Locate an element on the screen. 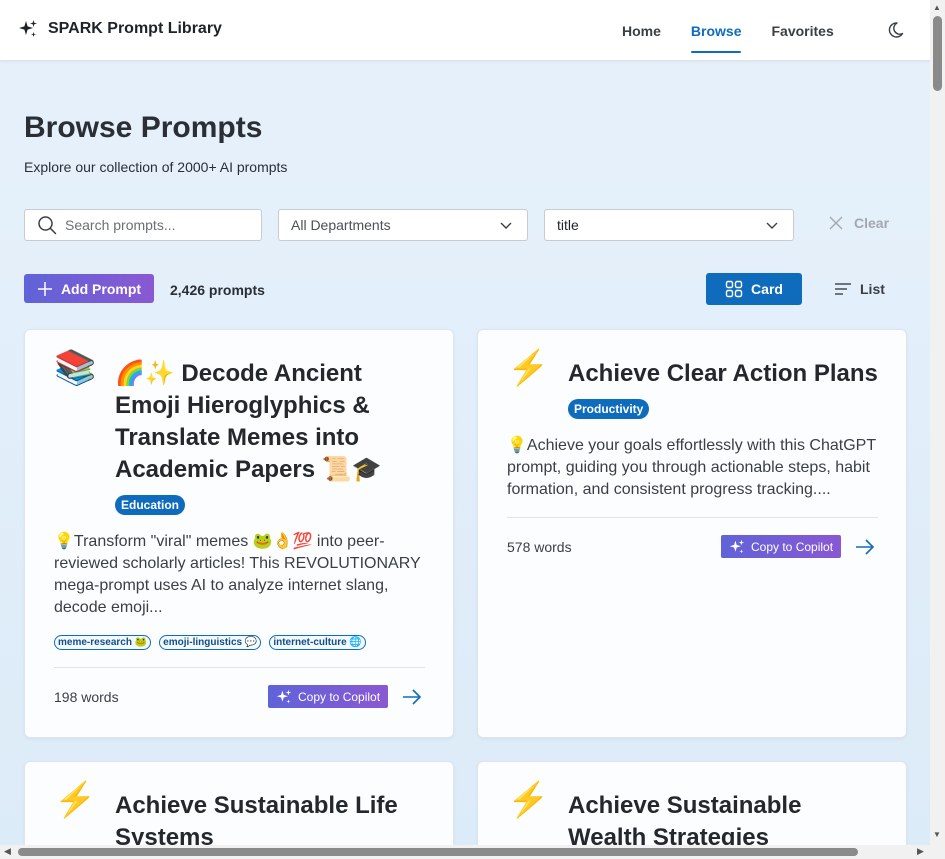 This screenshot has height=859, width=945. grid-icon is located at coordinates (734, 289).